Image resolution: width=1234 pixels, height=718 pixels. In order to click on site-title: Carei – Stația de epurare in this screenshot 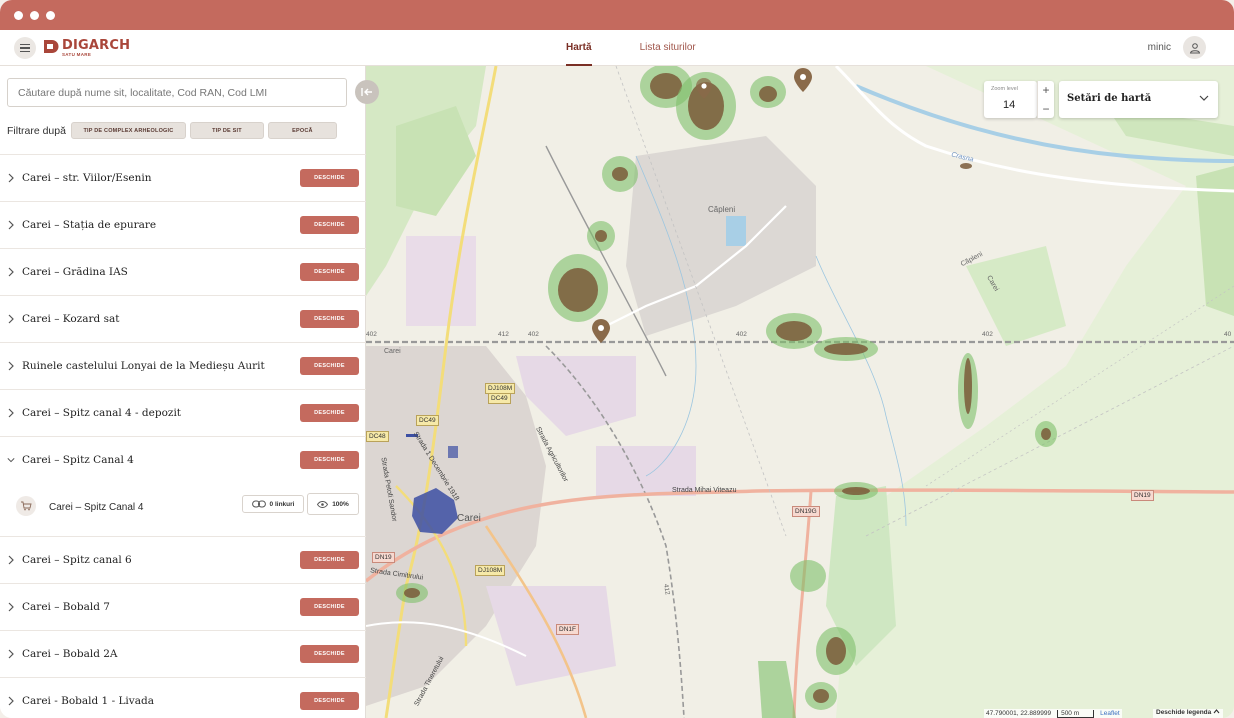, I will do `click(89, 225)`.